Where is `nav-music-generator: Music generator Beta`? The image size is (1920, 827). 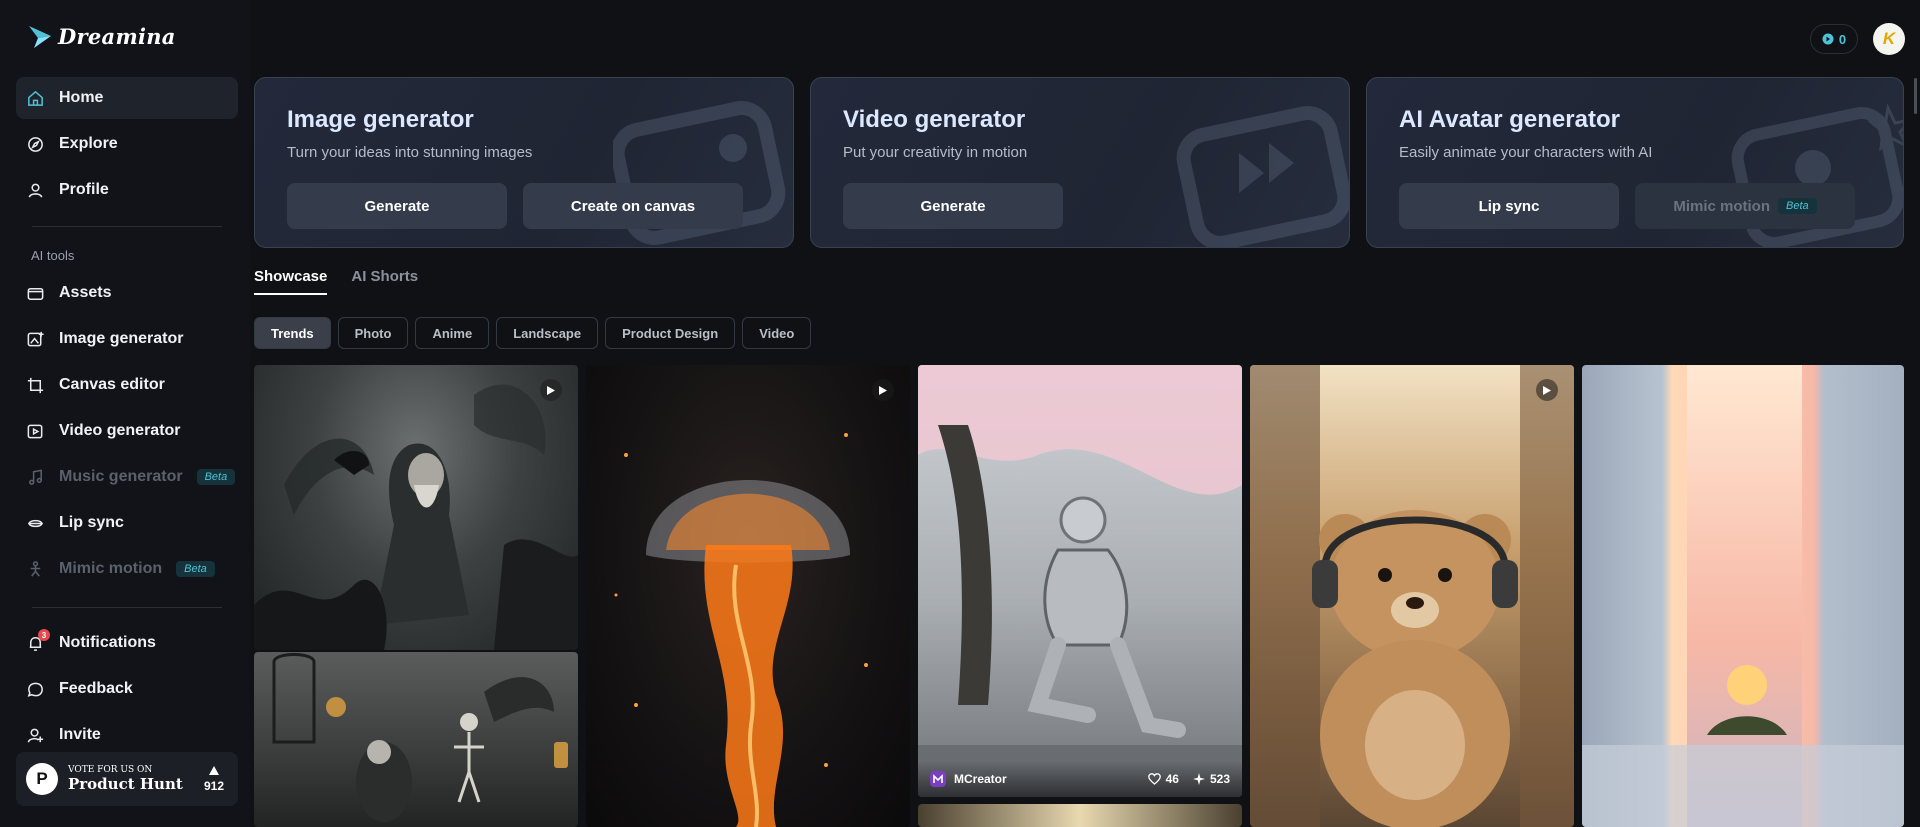 nav-music-generator: Music generator Beta is located at coordinates (127, 477).